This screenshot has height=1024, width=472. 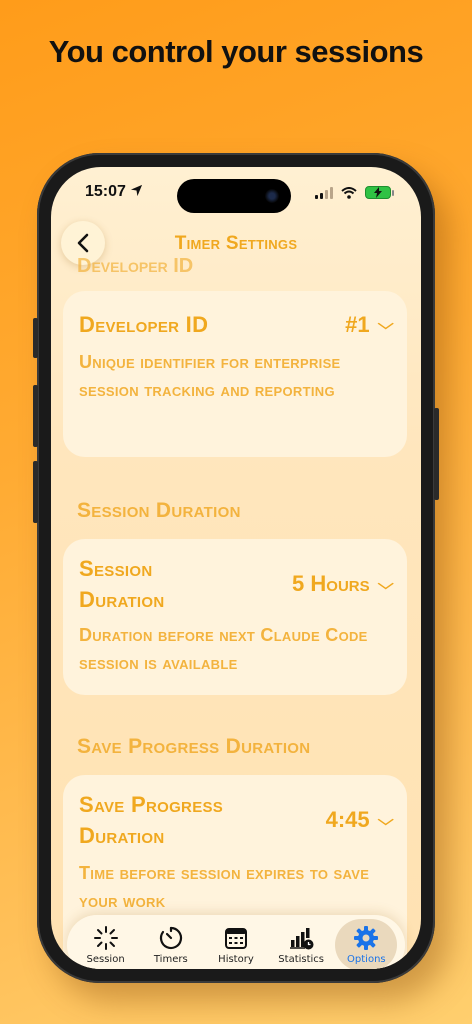 What do you see at coordinates (331, 583) in the screenshot?
I see `session-duration-value: 5 Hours` at bounding box center [331, 583].